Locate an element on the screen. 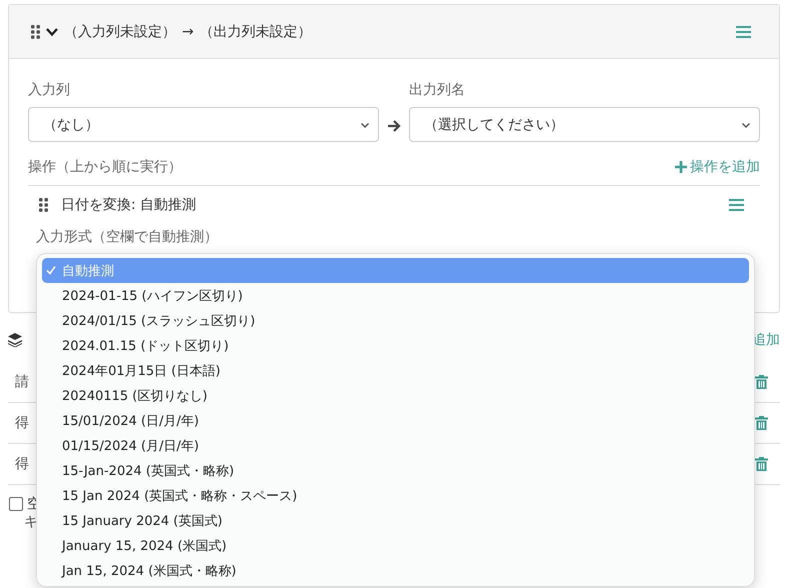 This screenshot has width=800, height=588. dropdown-option: 15 Jan 2024 (英国式・略称・スペース) is located at coordinates (395, 495).